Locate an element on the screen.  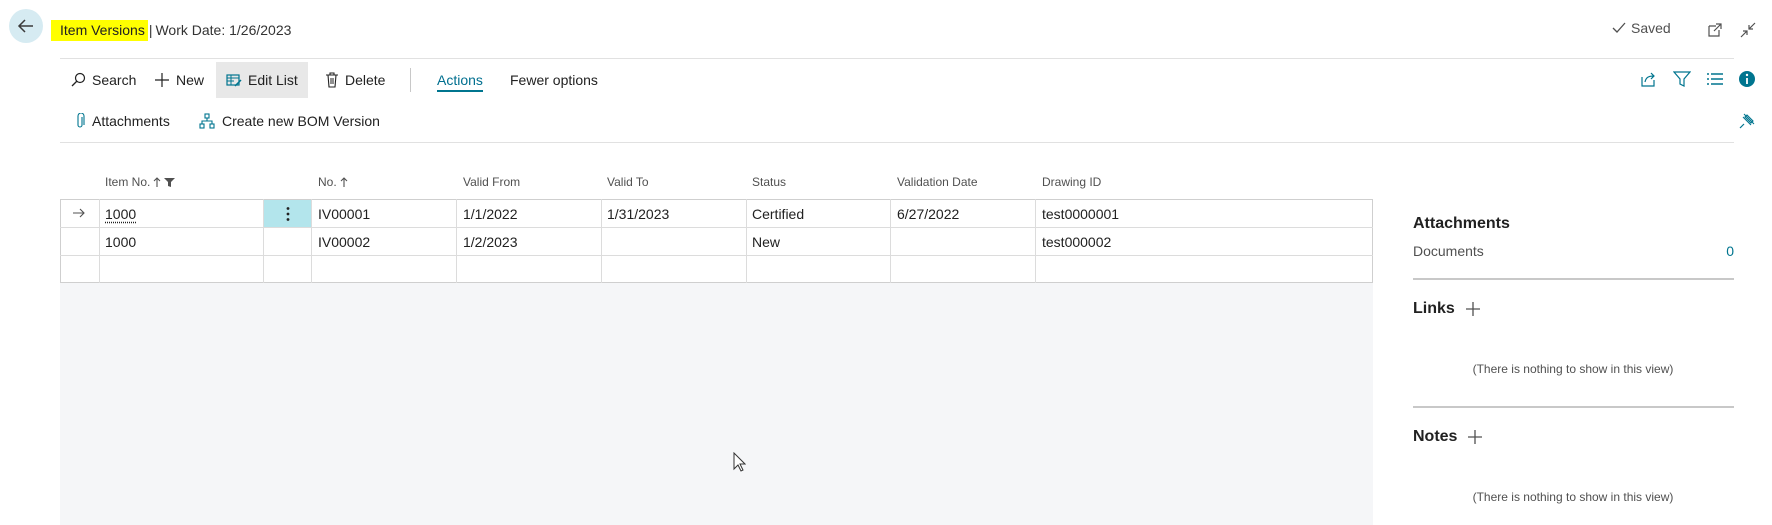
factbox-links-header: Links is located at coordinates (1447, 309).